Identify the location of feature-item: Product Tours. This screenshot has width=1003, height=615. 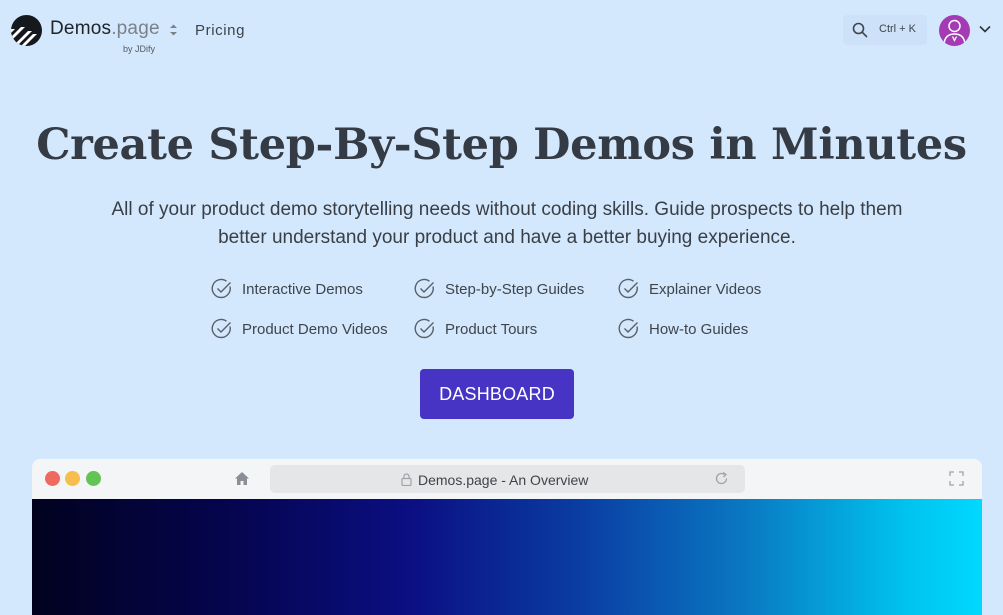
(475, 329).